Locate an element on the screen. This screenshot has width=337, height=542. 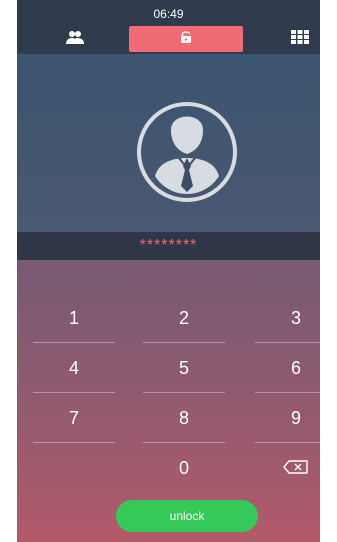
tab-keypad is located at coordinates (296, 39).